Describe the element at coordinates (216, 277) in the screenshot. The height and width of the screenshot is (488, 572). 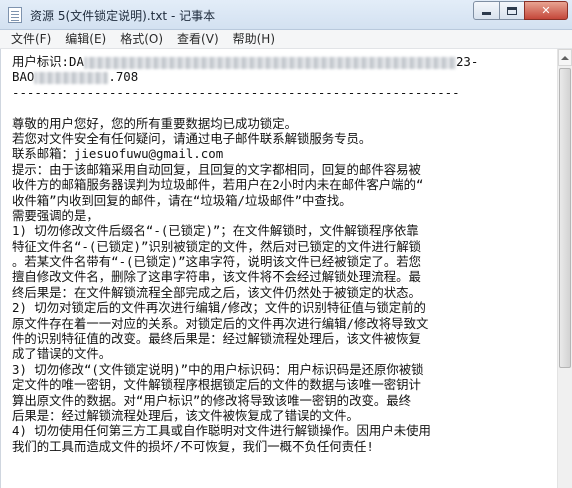
I see `text-line: 擅自修改文件名，删除了这串字符串，该文件将不会经过解锁处理流程。最` at that location.